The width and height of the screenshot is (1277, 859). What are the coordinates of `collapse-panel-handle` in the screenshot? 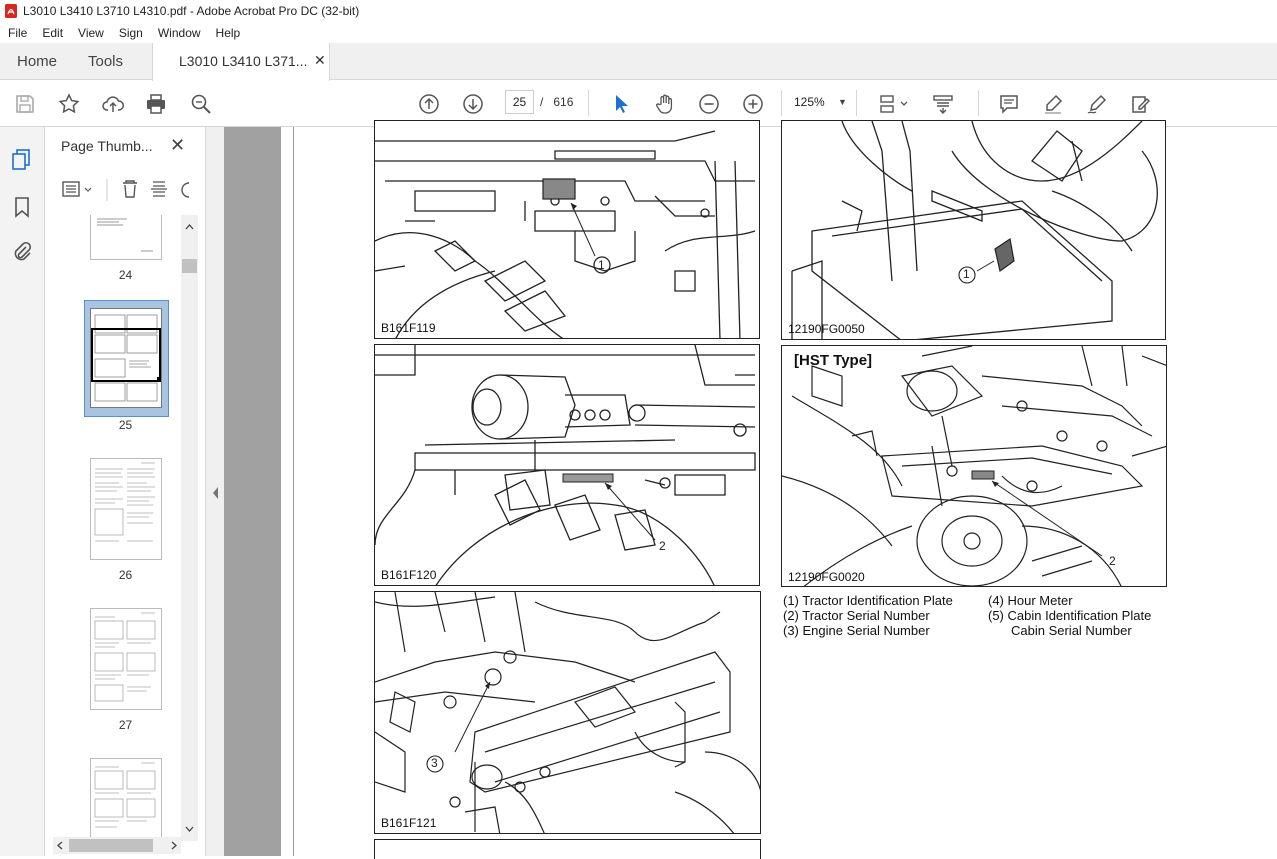 It's located at (215, 491).